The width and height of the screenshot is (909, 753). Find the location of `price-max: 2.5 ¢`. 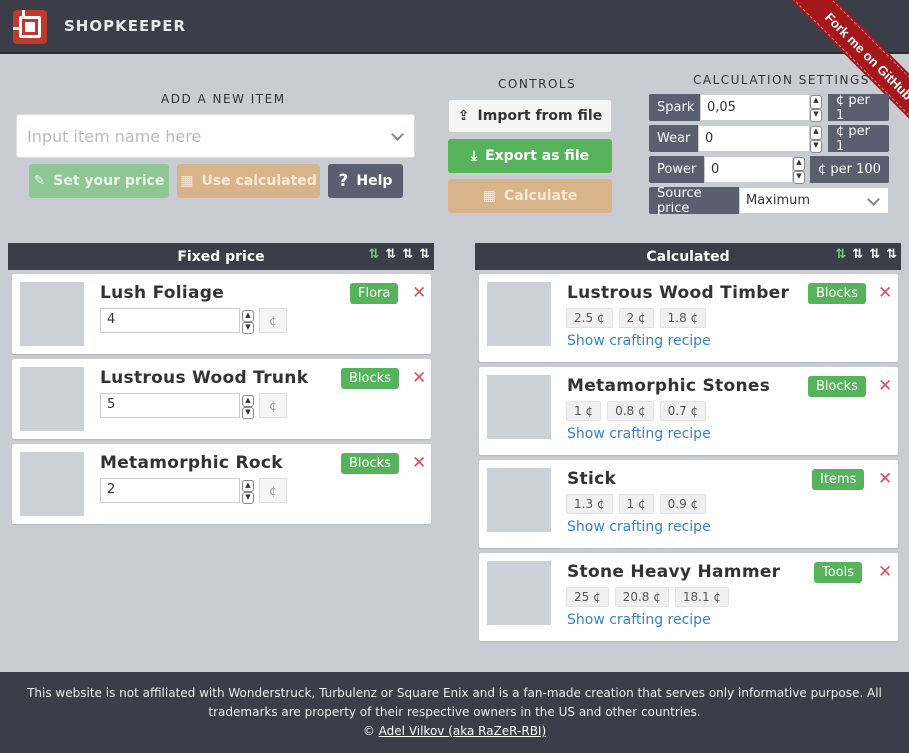

price-max: 2.5 ¢ is located at coordinates (589, 318).